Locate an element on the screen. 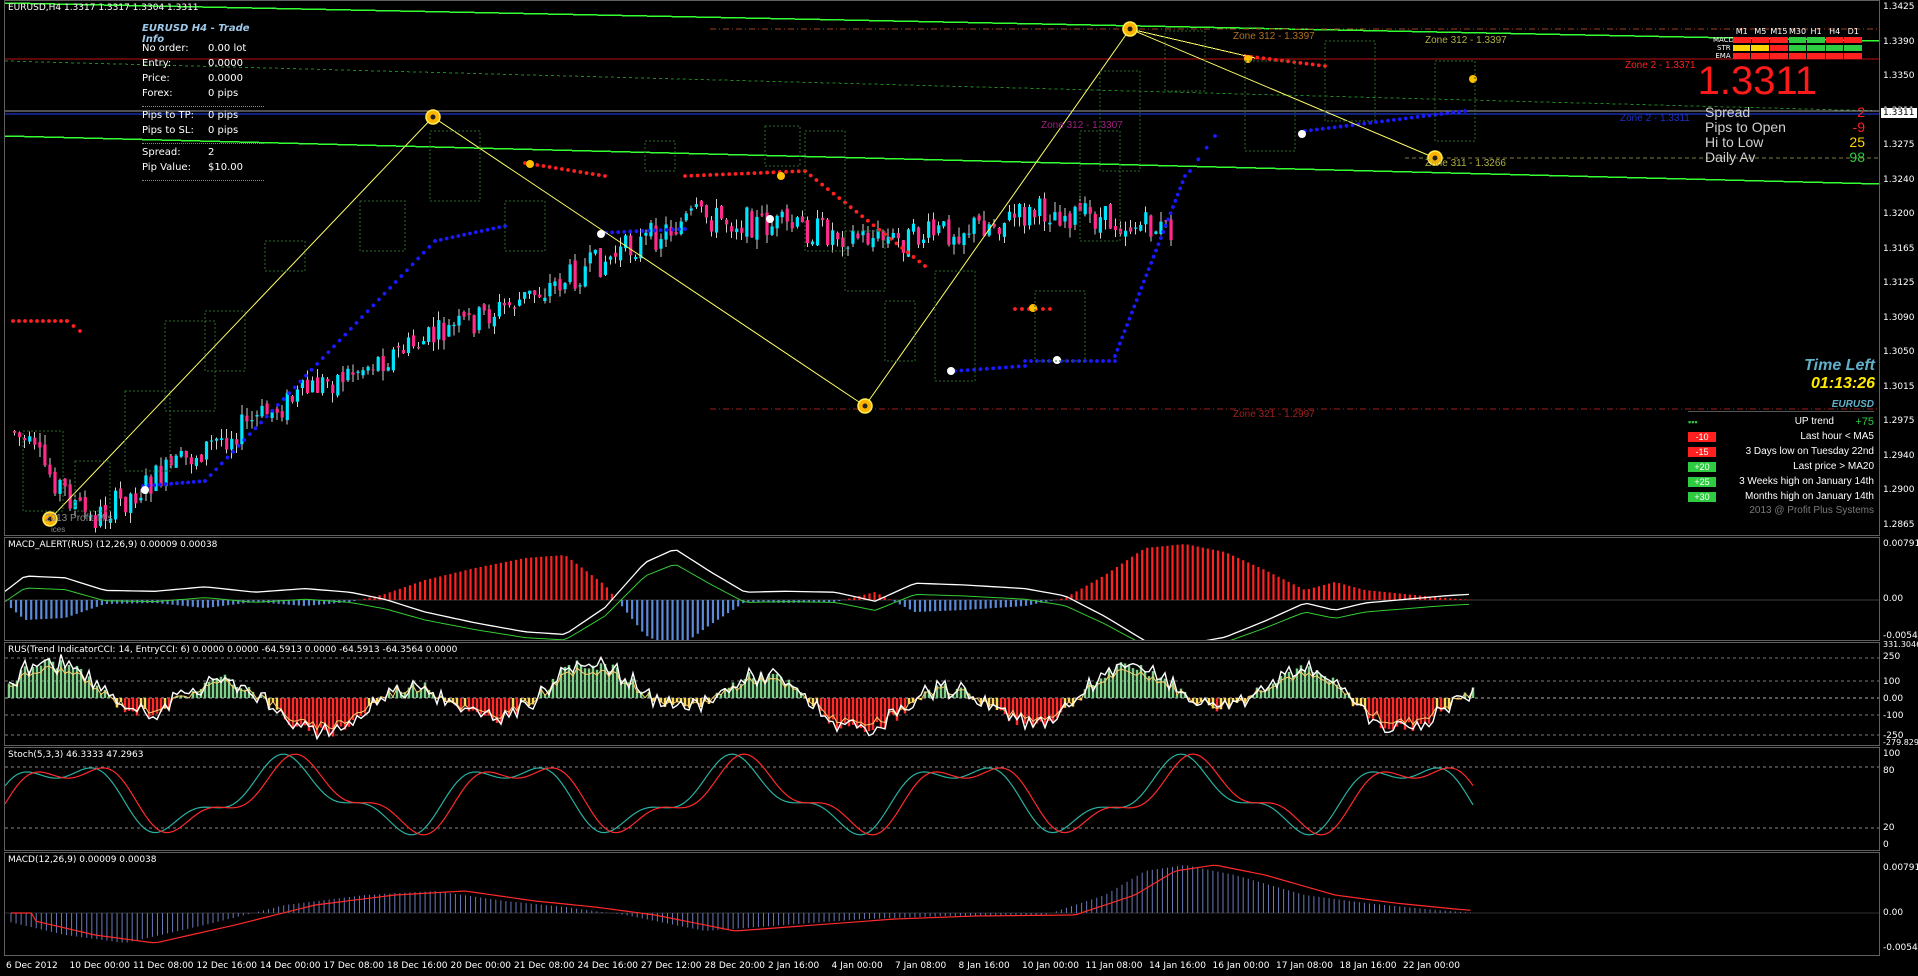 This screenshot has width=1918, height=976. stat-value: 25 is located at coordinates (1857, 142).